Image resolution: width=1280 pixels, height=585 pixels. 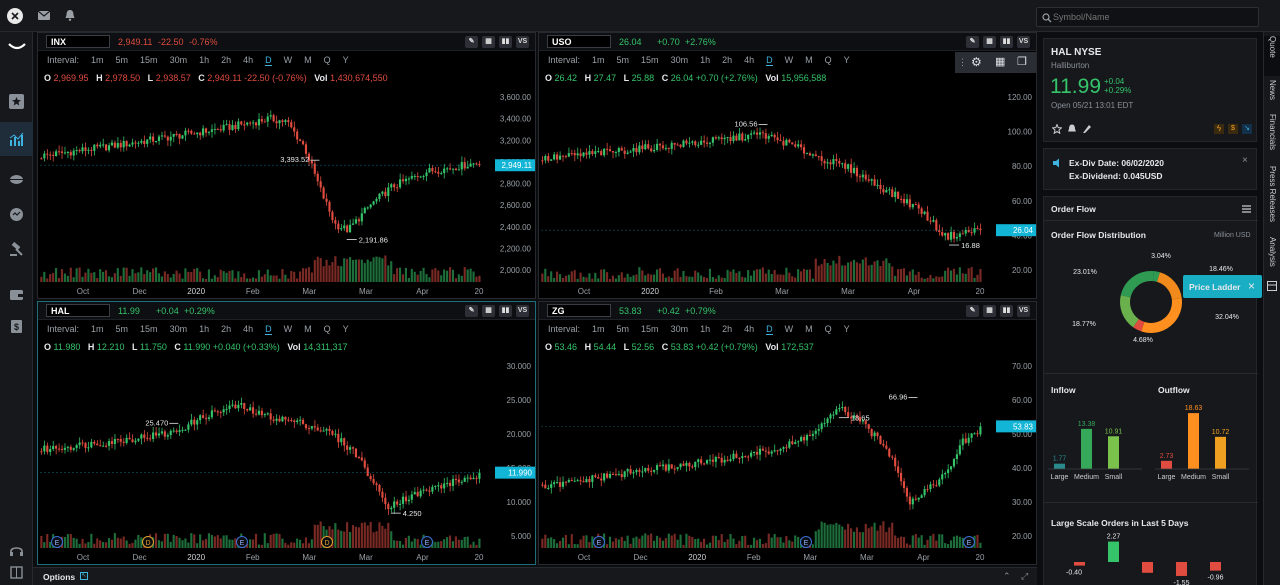 What do you see at coordinates (78, 310) in the screenshot?
I see `symbol-input: HAL` at bounding box center [78, 310].